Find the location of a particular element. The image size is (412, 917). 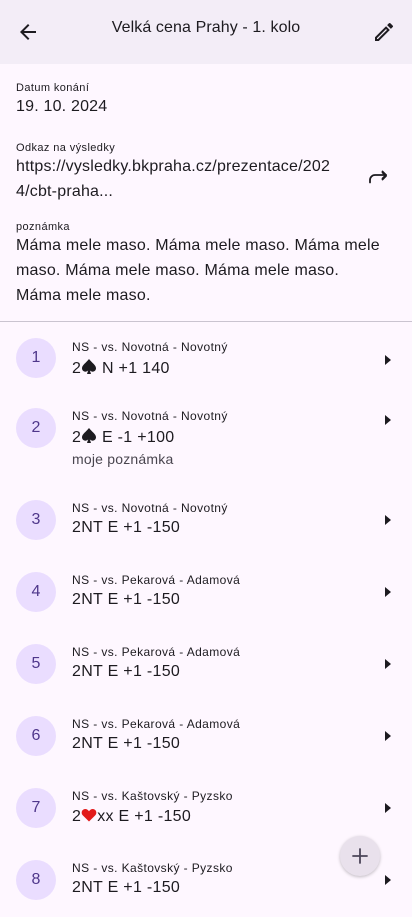

board-number-badge: 7 is located at coordinates (36, 808).